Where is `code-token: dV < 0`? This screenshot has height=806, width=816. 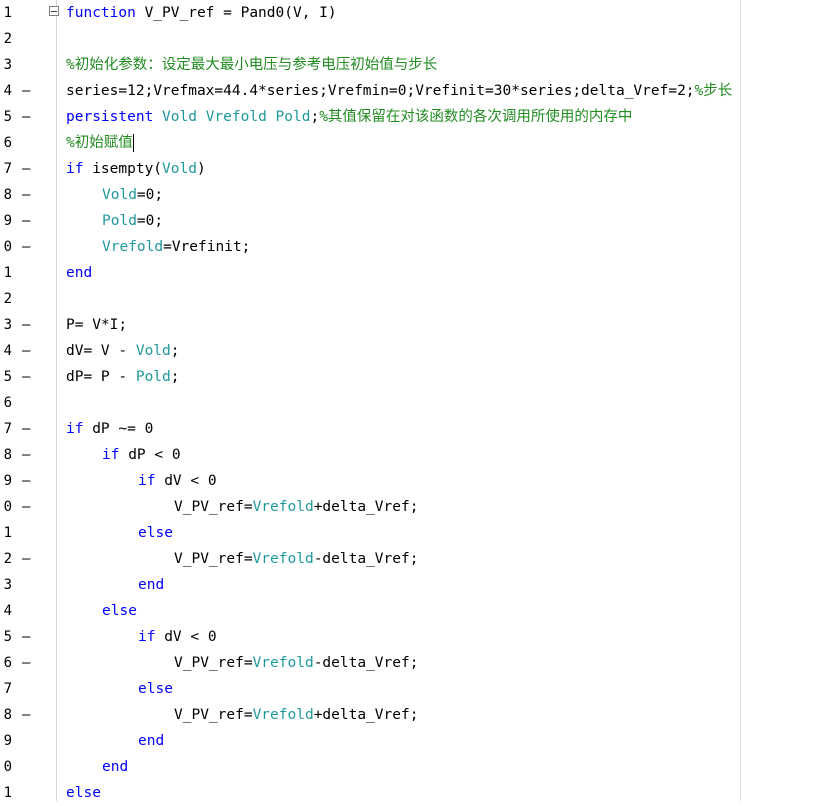
code-token: dV < 0 is located at coordinates (186, 637).